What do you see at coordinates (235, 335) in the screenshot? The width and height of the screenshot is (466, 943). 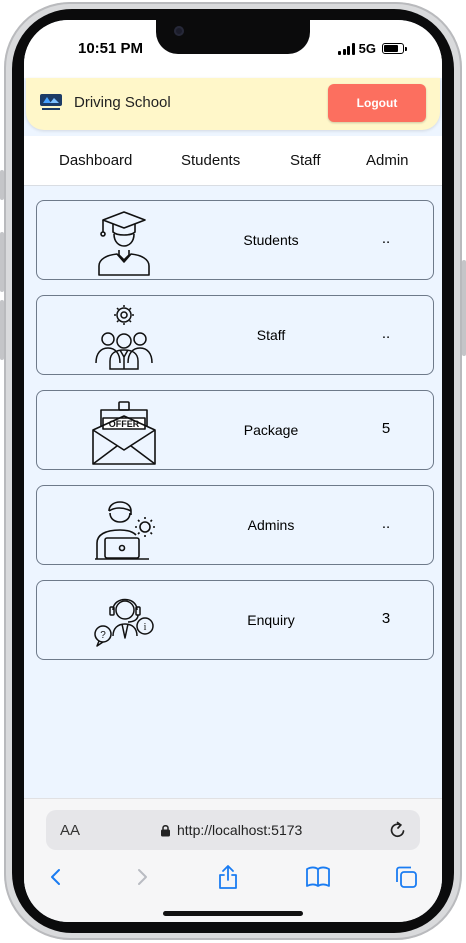 I see `card-staff: Staff ..` at bounding box center [235, 335].